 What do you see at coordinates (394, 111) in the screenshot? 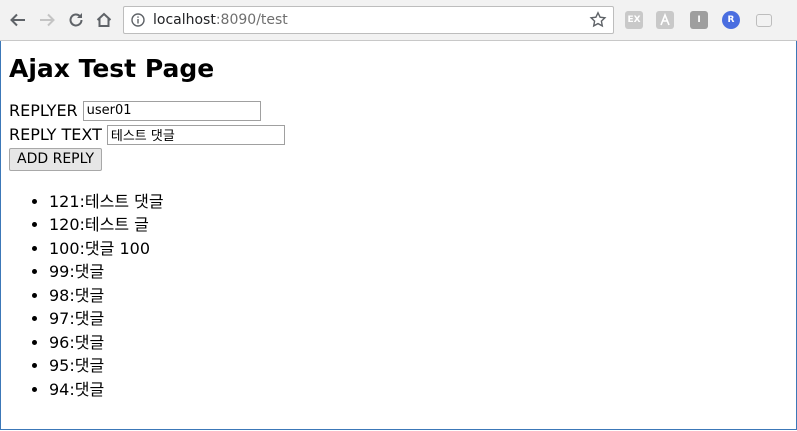
I see `replyer-row: REPLYER` at bounding box center [394, 111].